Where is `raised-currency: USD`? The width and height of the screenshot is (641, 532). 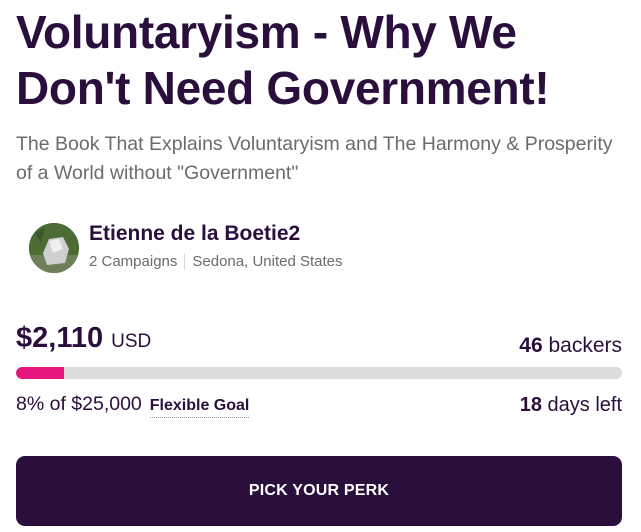 raised-currency: USD is located at coordinates (131, 341).